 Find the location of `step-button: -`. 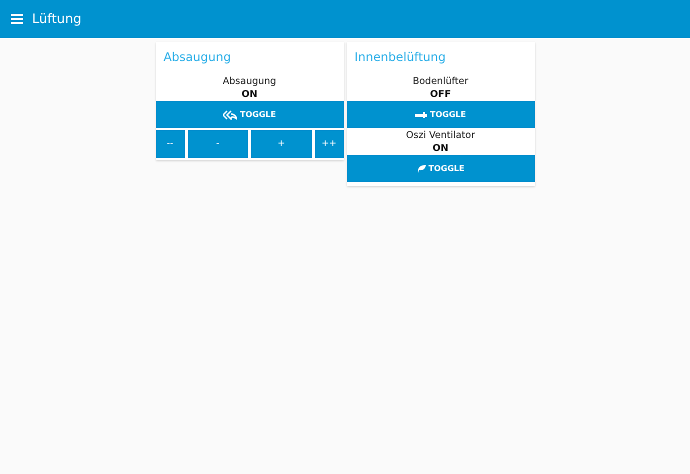

step-button: - is located at coordinates (218, 144).